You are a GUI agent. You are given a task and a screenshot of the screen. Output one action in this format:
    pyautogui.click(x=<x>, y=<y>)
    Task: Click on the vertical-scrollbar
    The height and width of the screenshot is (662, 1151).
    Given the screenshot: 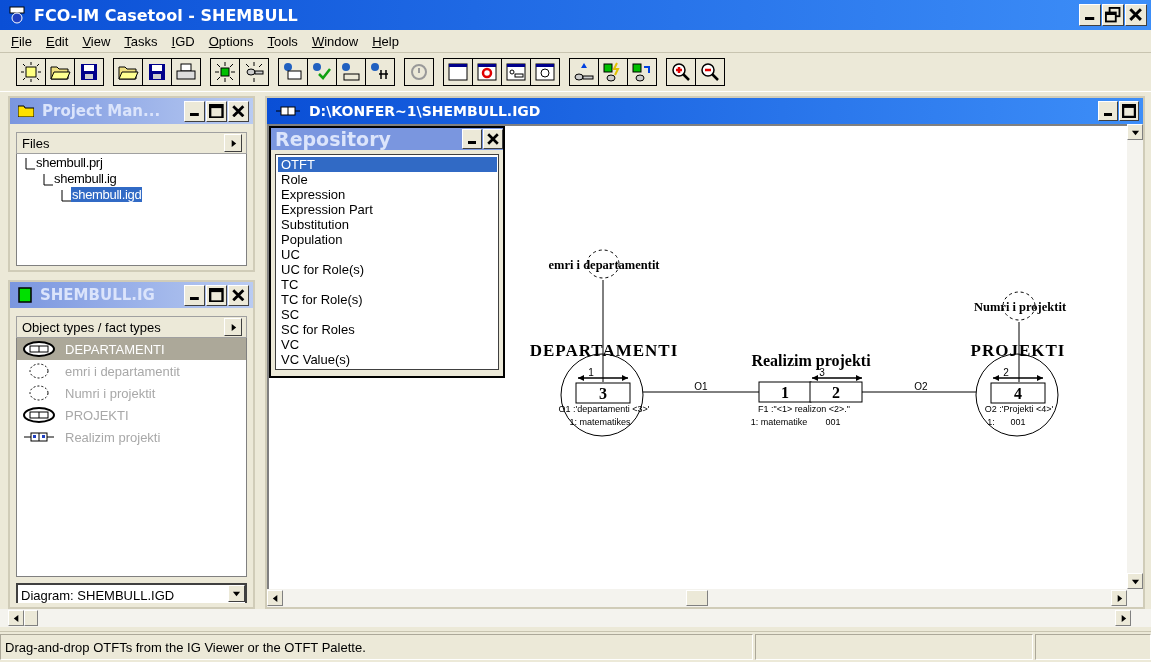 What is the action you would take?
    pyautogui.click(x=1135, y=356)
    